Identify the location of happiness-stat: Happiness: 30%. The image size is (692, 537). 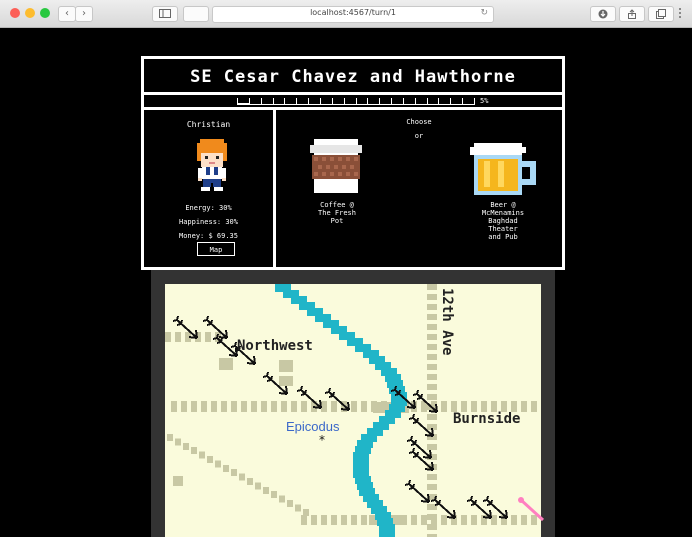
(208, 222).